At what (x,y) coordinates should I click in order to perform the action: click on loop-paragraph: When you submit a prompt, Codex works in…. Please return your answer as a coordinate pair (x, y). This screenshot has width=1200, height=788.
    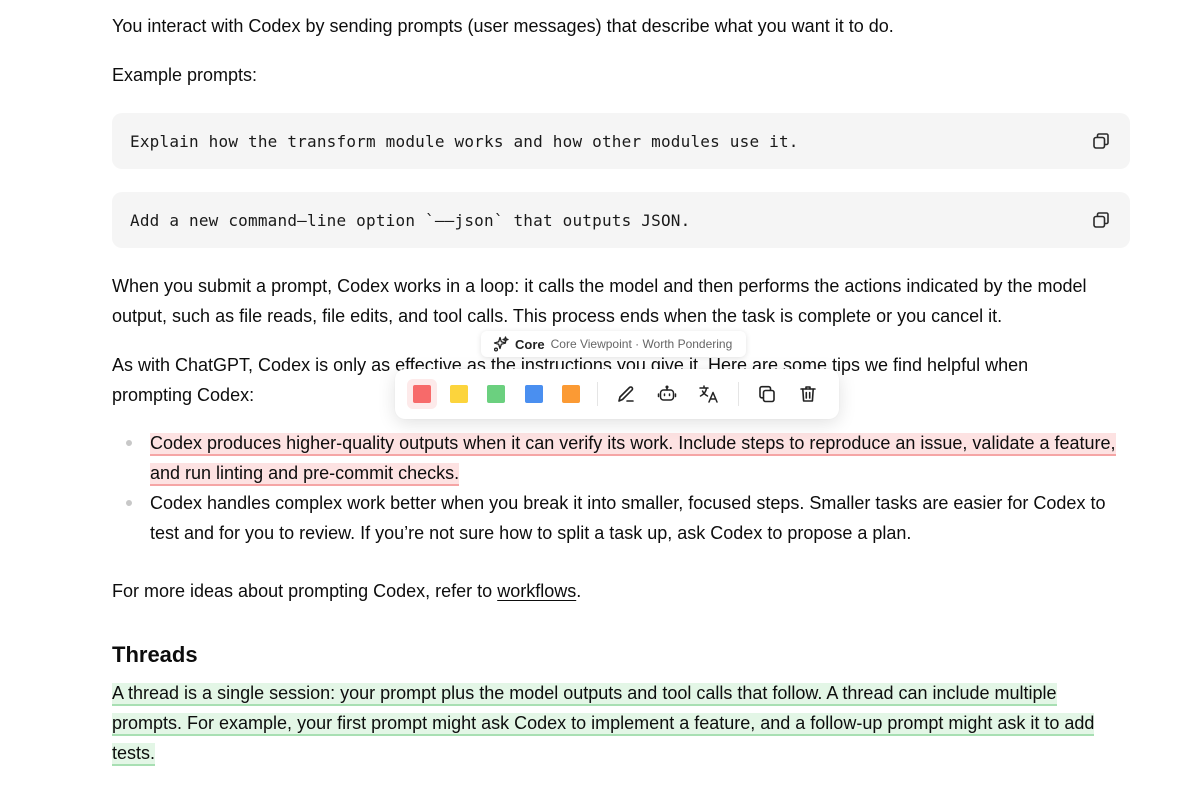
    Looking at the image, I should click on (599, 301).